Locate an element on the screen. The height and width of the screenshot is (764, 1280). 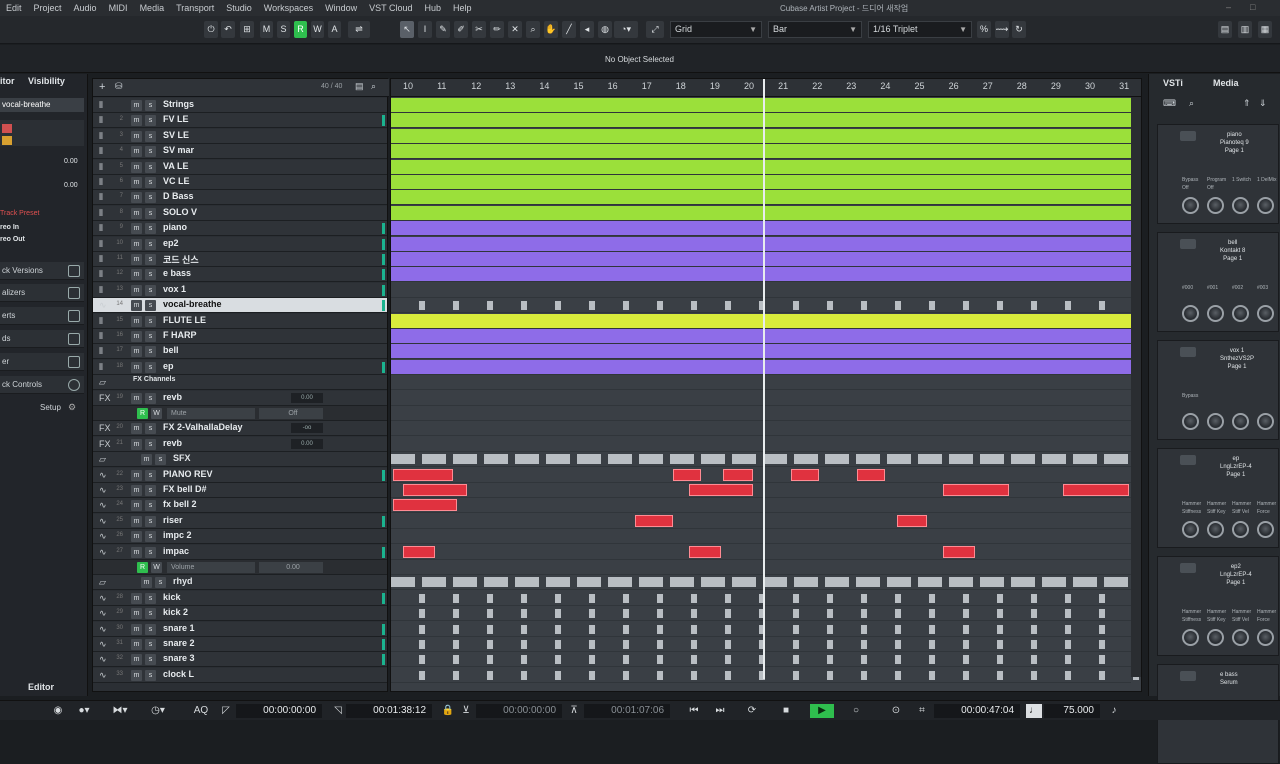
menu-item-vst-cloud: VST Cloud is located at coordinates (390, 8).